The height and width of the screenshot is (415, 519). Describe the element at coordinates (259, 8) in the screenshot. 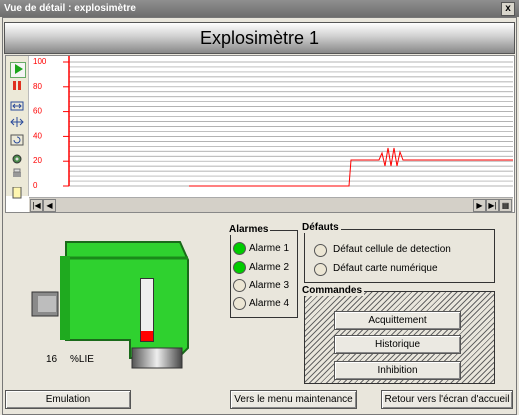

I see `window-titlebar: Vue de détail : explosimètre x` at that location.